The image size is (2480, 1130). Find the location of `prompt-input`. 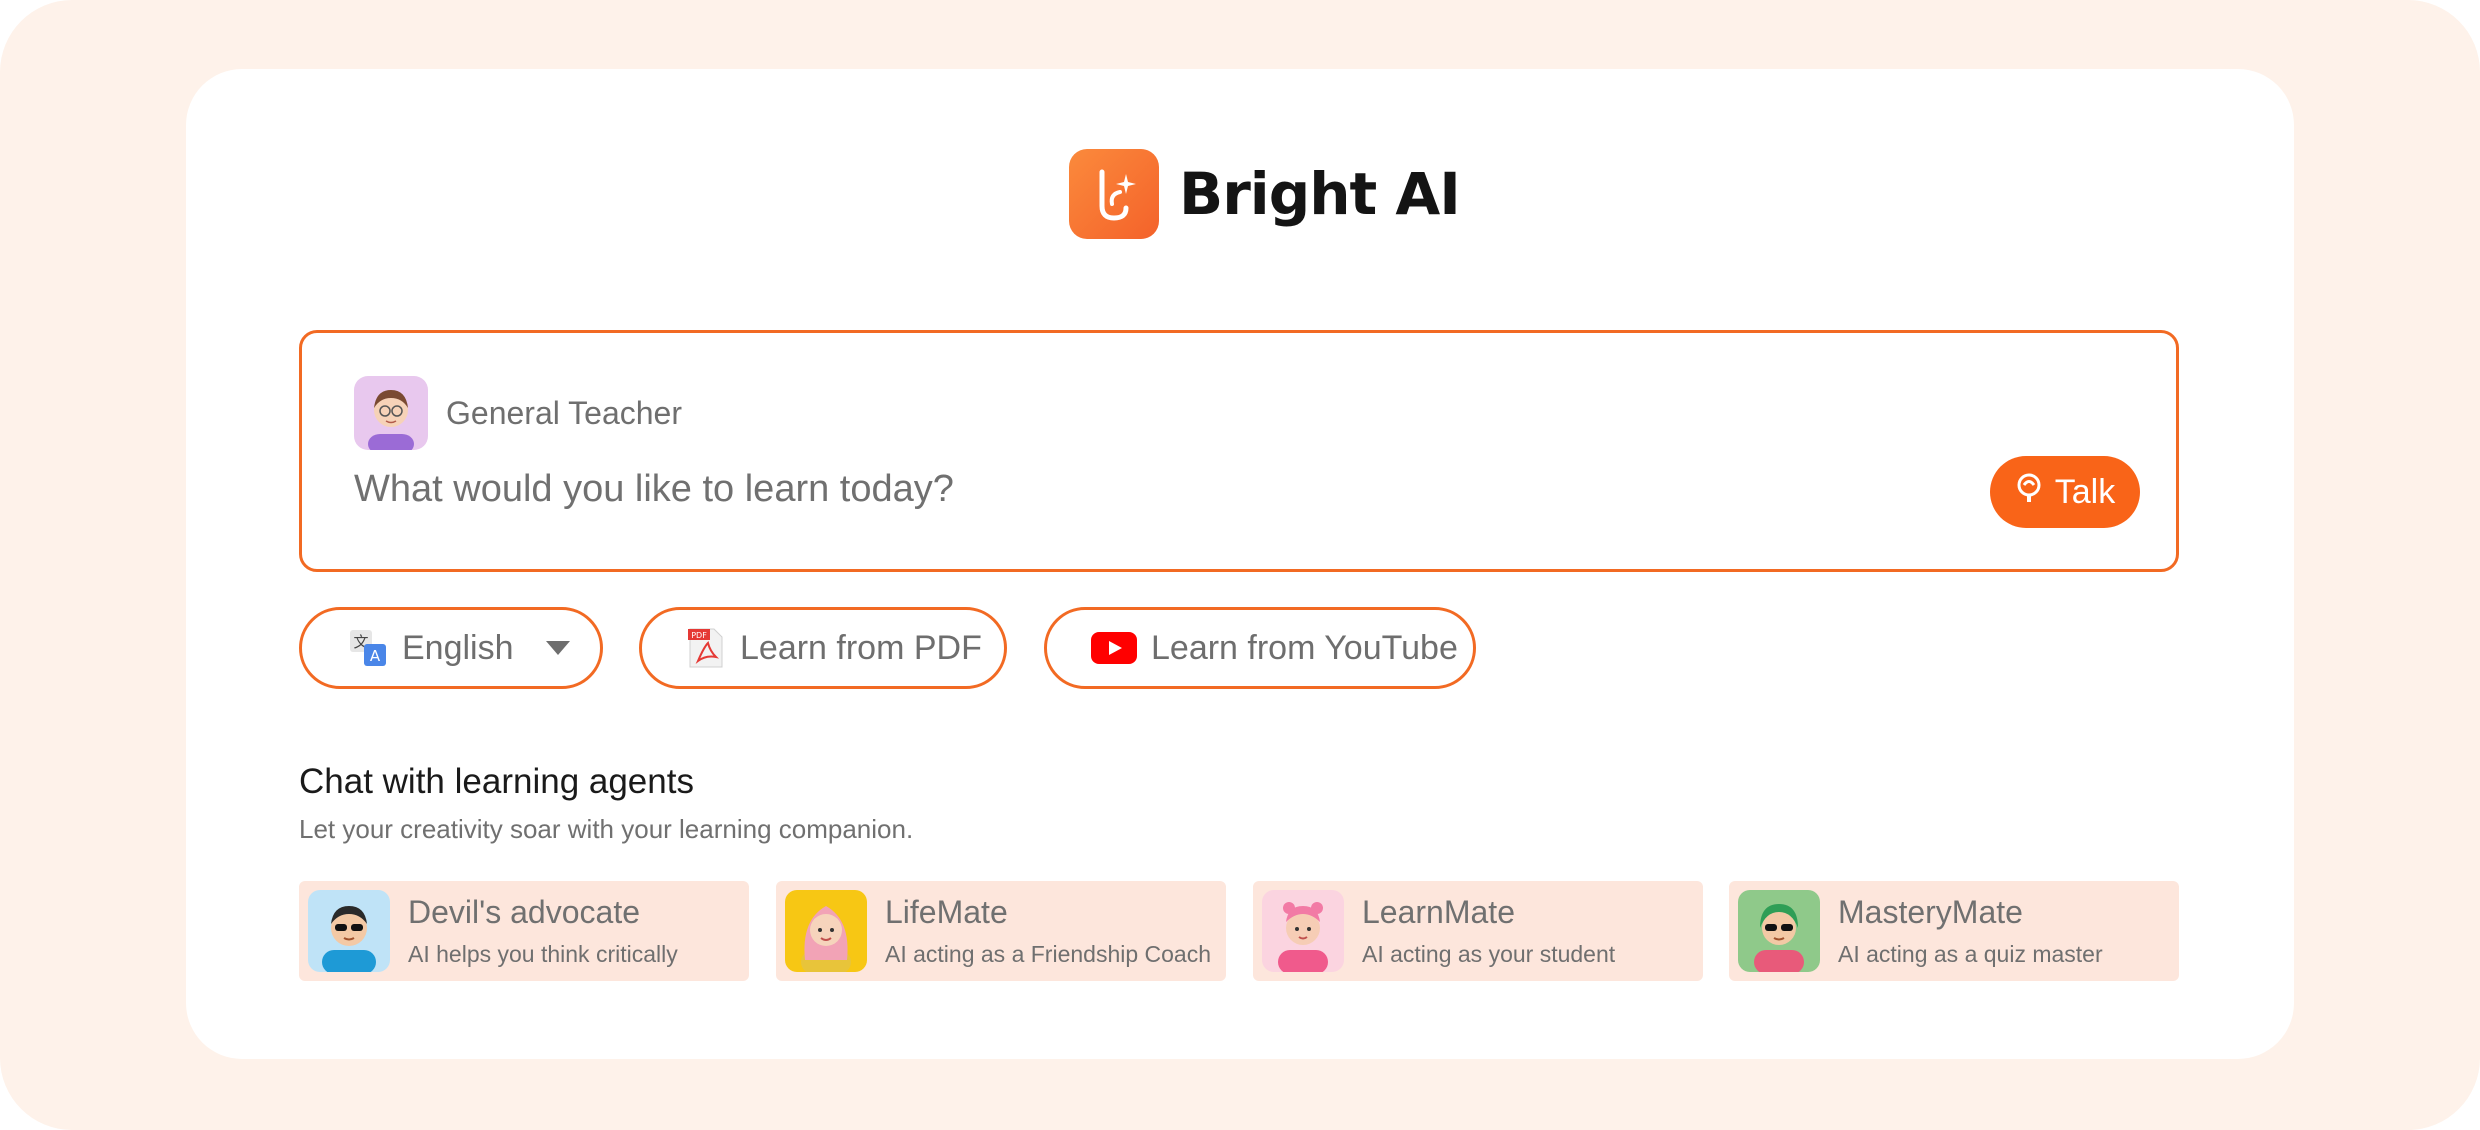

prompt-input is located at coordinates (1104, 489).